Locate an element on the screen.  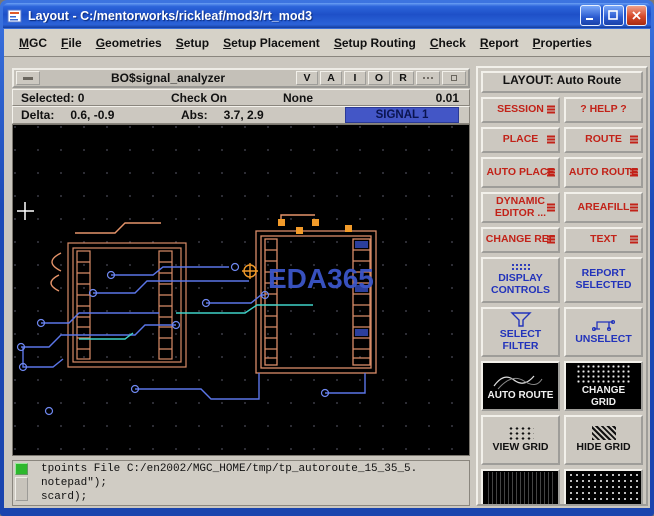
square-icon is located at coordinates (454, 78).